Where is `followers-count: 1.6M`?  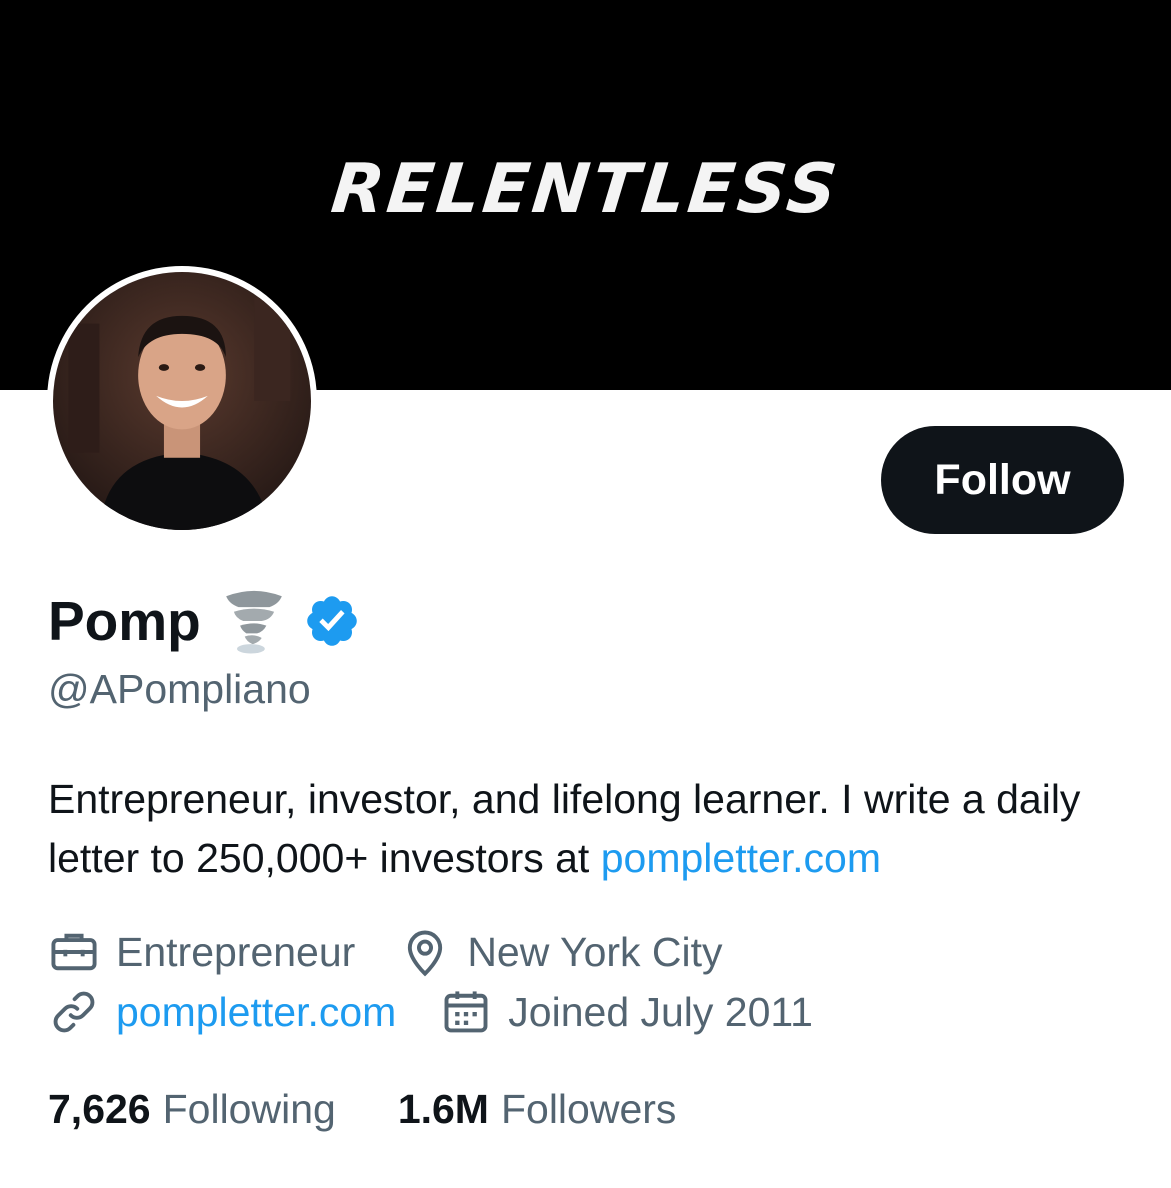 followers-count: 1.6M is located at coordinates (443, 1109).